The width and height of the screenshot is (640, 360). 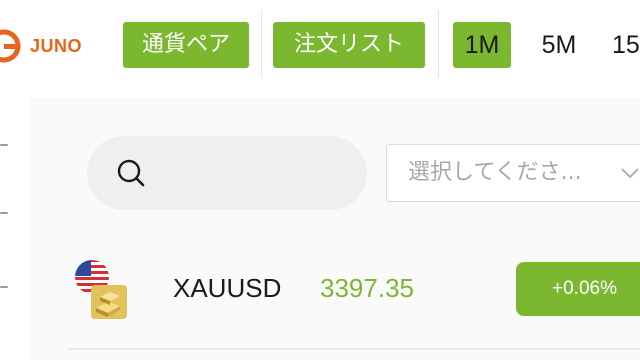 What do you see at coordinates (227, 173) in the screenshot?
I see `search-input` at bounding box center [227, 173].